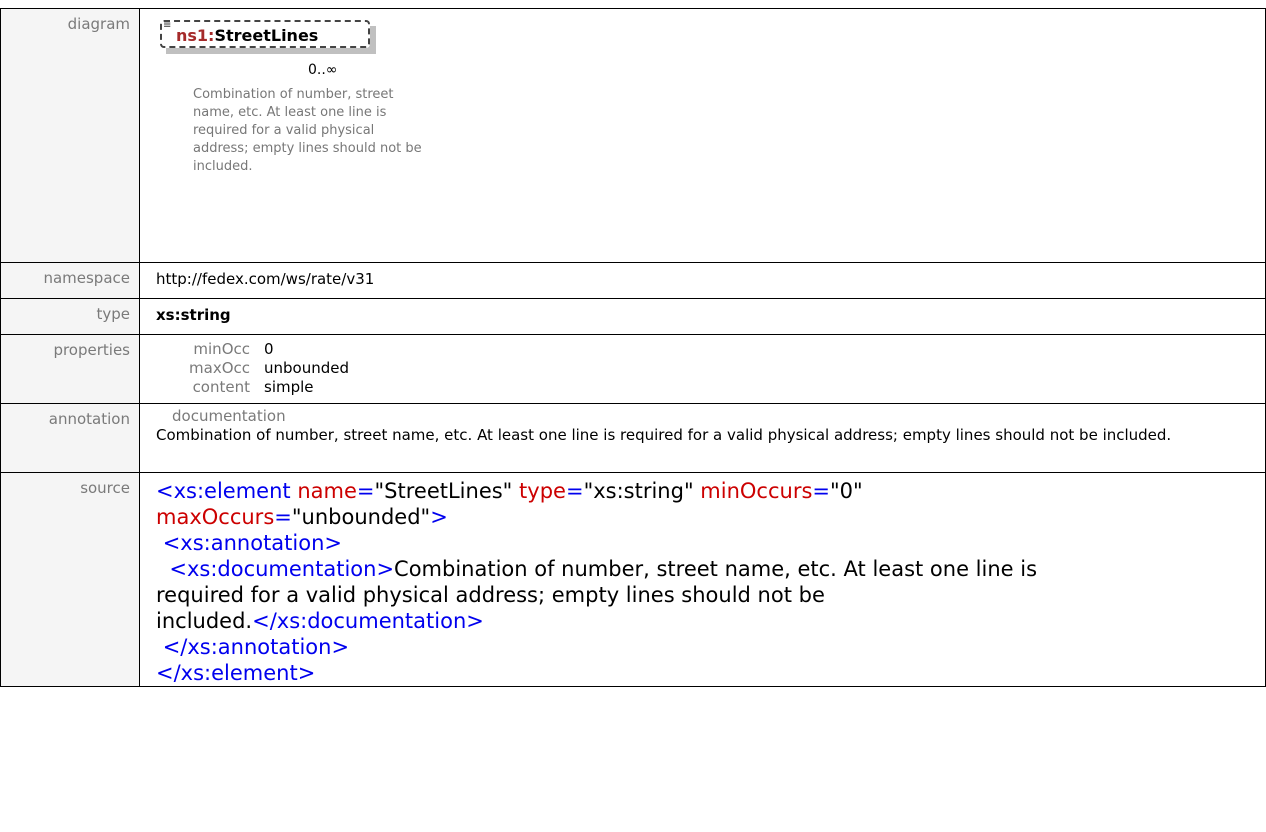 The image size is (1266, 832). Describe the element at coordinates (195, 35) in the screenshot. I see `namespace-prefix: ns1:` at that location.